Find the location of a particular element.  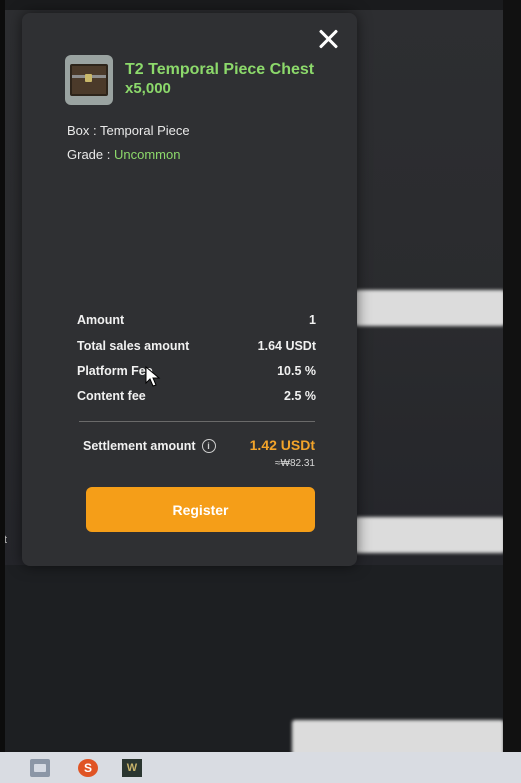

s-app-icon: S is located at coordinates (88, 768).